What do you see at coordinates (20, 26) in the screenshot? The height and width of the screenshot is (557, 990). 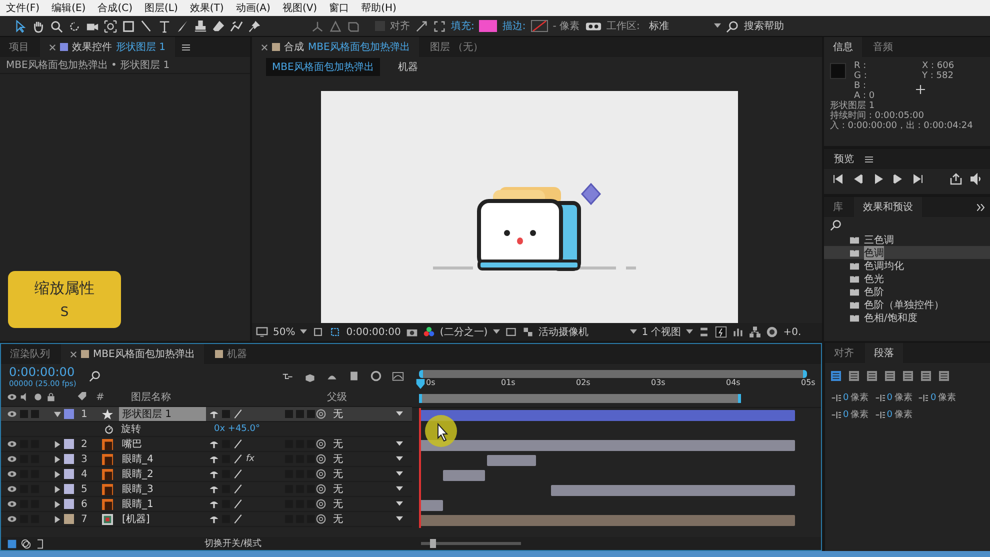 I see `select-tool-icon` at bounding box center [20, 26].